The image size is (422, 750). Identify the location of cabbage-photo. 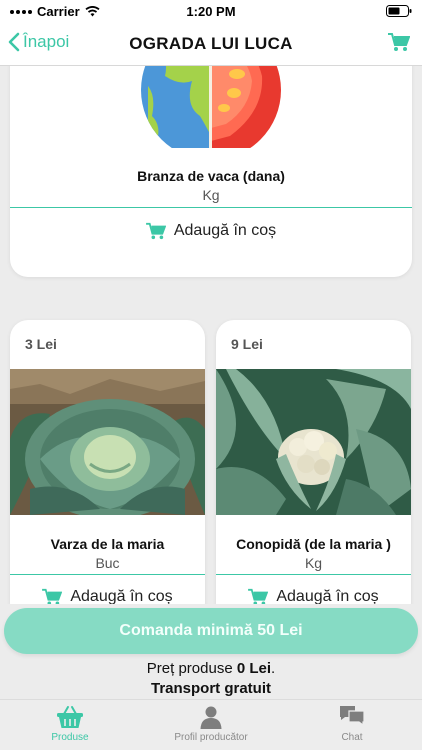
(107, 442).